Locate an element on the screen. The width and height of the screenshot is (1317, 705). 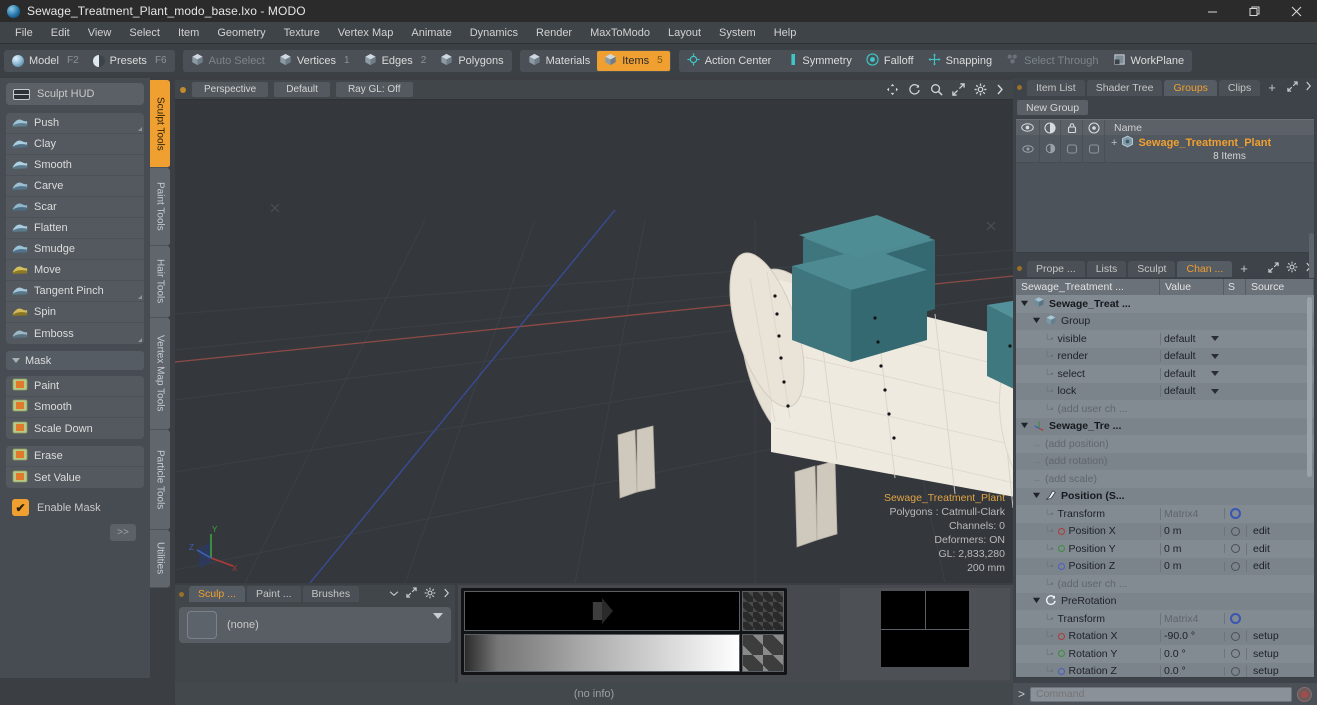
fit-icon is located at coordinates (958, 89).